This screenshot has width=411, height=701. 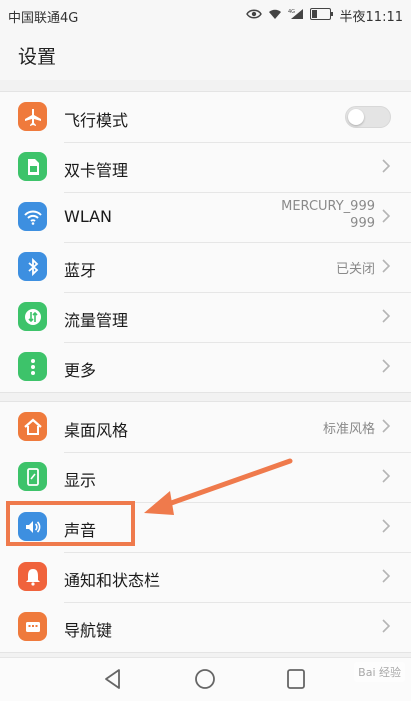 I want to click on settings-item-label: 双卡管理, so click(x=96, y=170).